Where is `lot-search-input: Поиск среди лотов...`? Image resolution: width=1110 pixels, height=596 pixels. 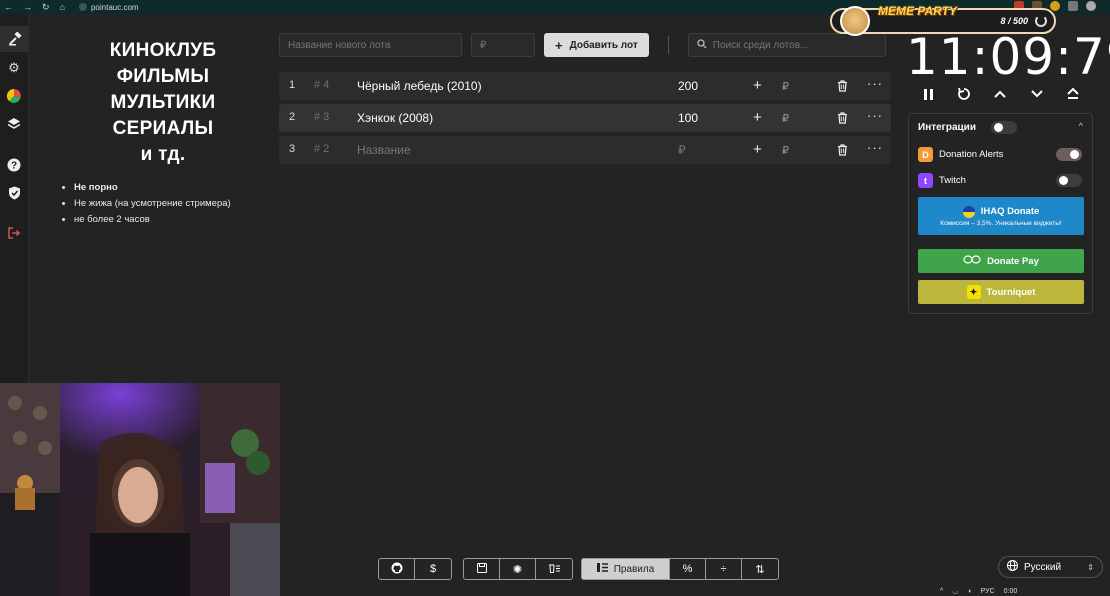 lot-search-input: Поиск среди лотов... is located at coordinates (786, 45).